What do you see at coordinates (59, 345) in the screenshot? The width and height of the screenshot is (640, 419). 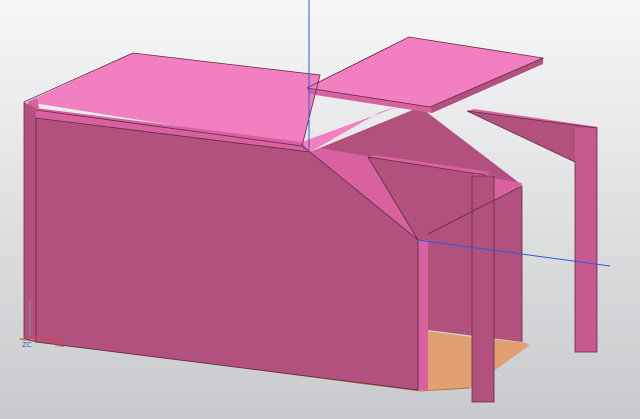 I see `triad-x-label: XC` at bounding box center [59, 345].